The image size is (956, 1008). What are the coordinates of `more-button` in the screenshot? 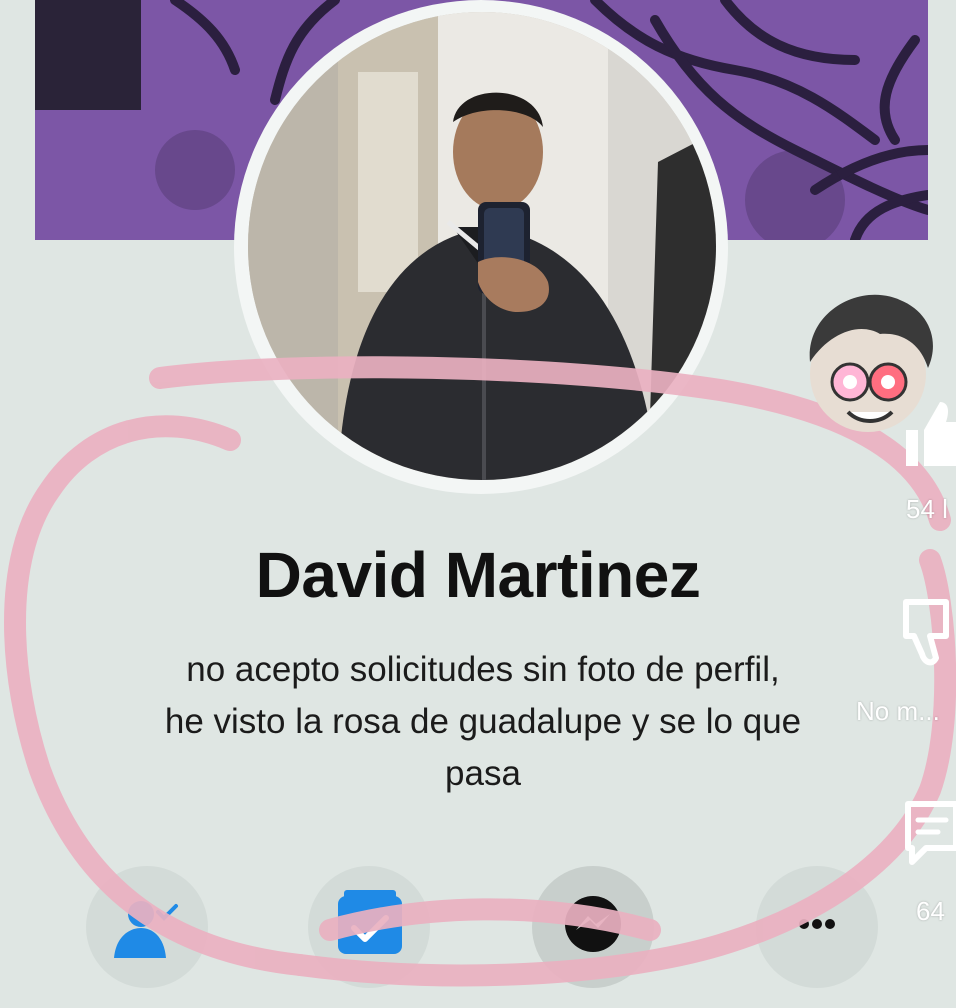 It's located at (817, 927).